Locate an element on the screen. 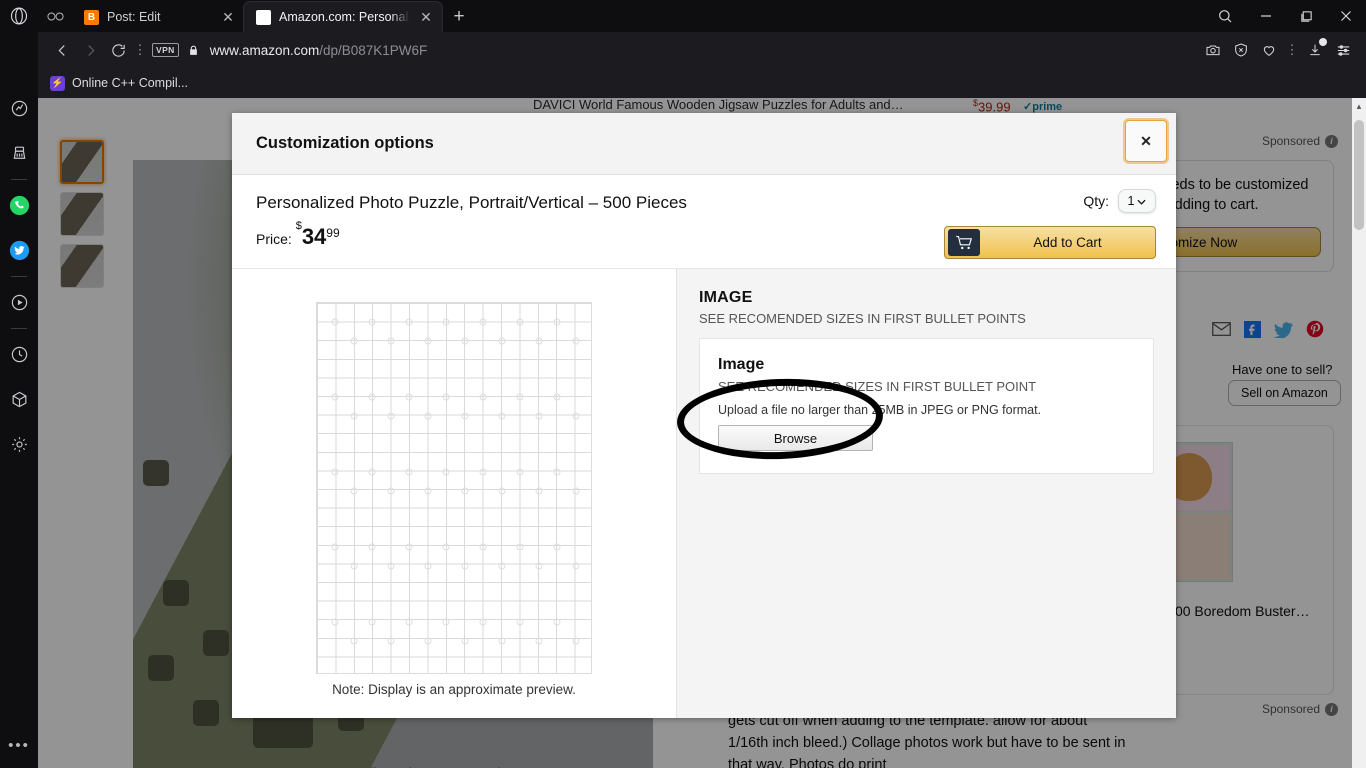 This screenshot has width=1366, height=768. puzzle-preview-grid is located at coordinates (454, 488).